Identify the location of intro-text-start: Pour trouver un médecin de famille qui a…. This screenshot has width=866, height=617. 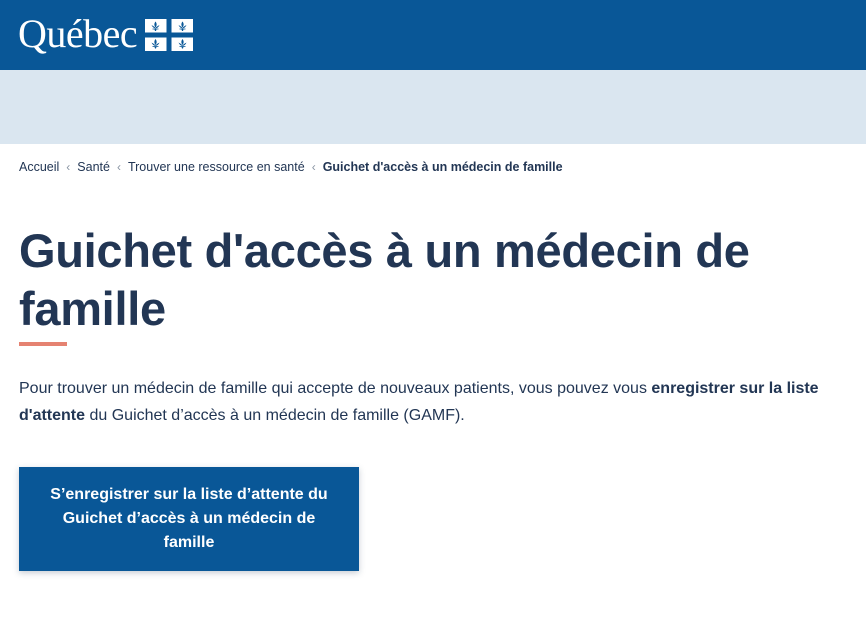
(335, 388).